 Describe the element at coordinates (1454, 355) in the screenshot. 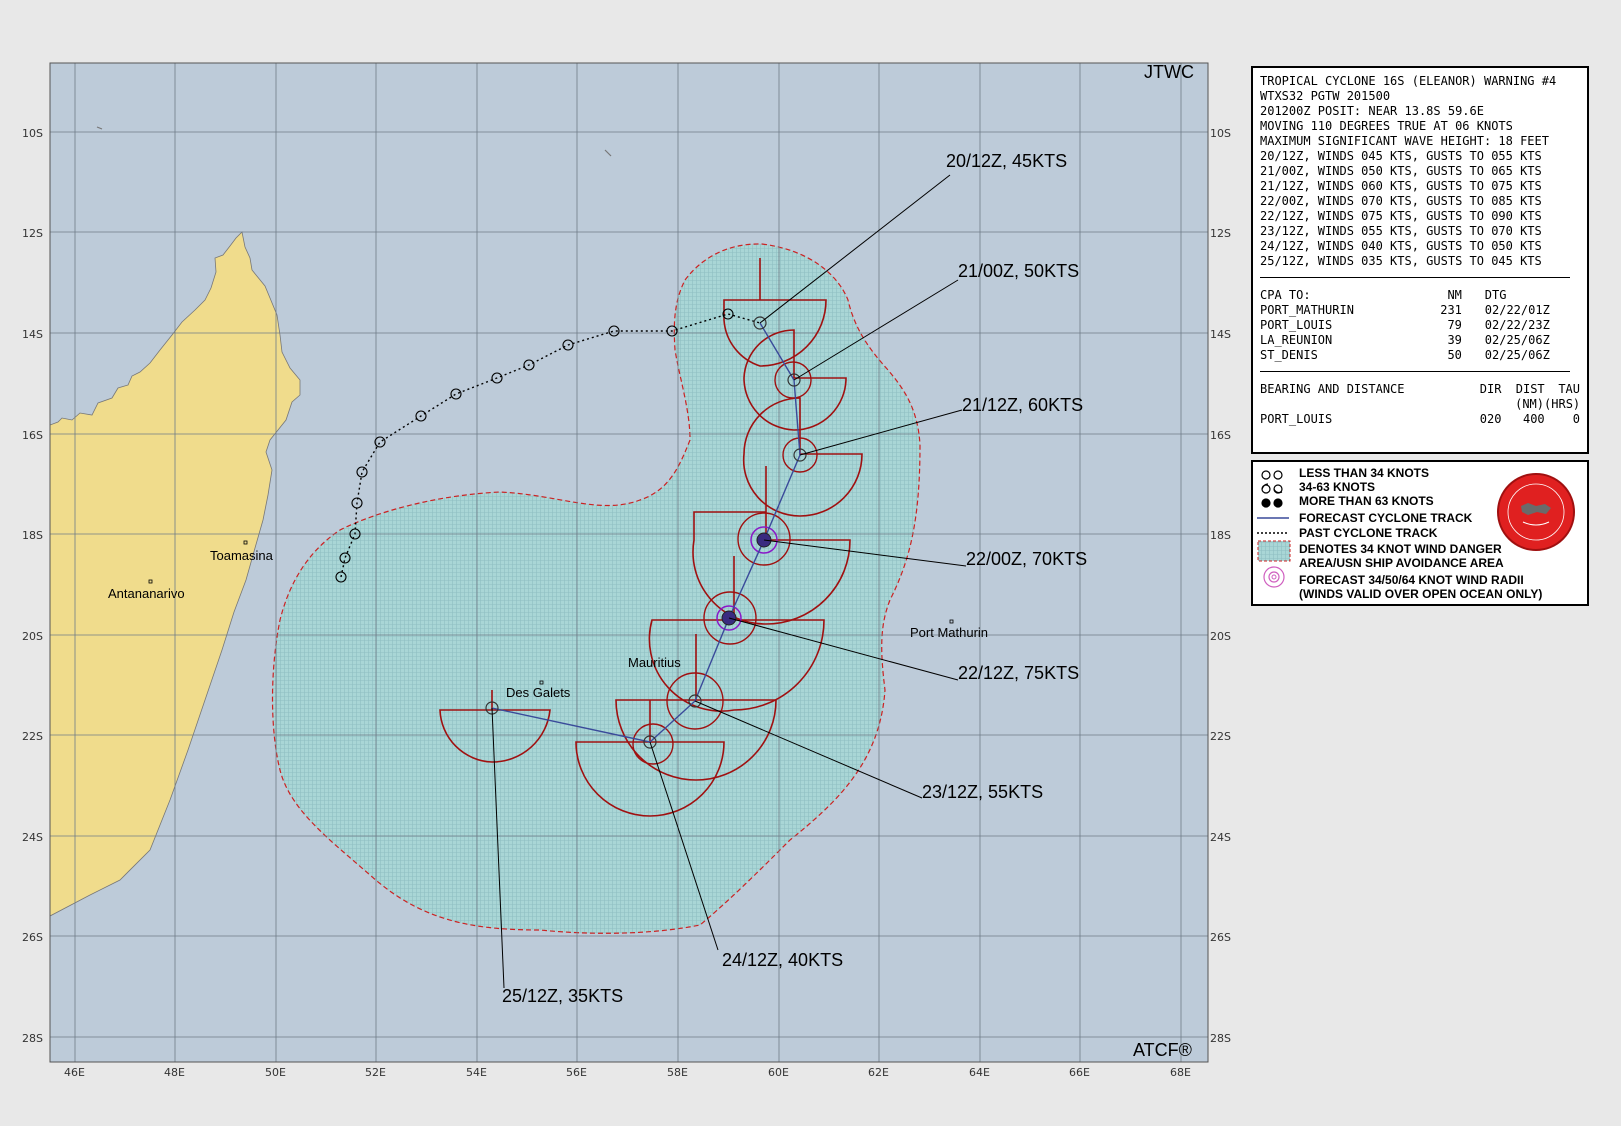

I see `cpa-nm: 50` at that location.